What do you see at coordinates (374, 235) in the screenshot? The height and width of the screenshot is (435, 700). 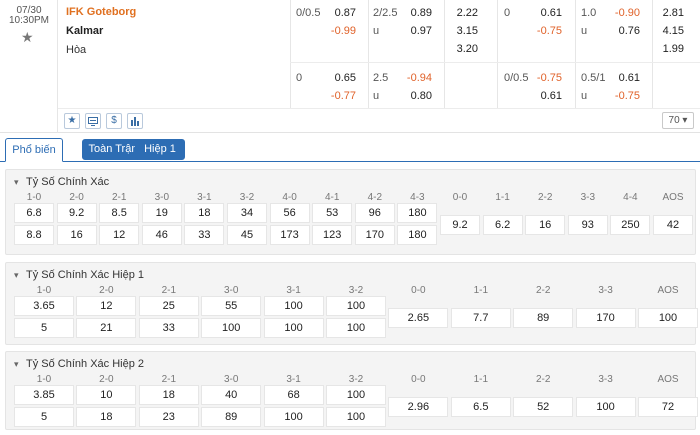 I see `away-score-odd: 170` at bounding box center [374, 235].